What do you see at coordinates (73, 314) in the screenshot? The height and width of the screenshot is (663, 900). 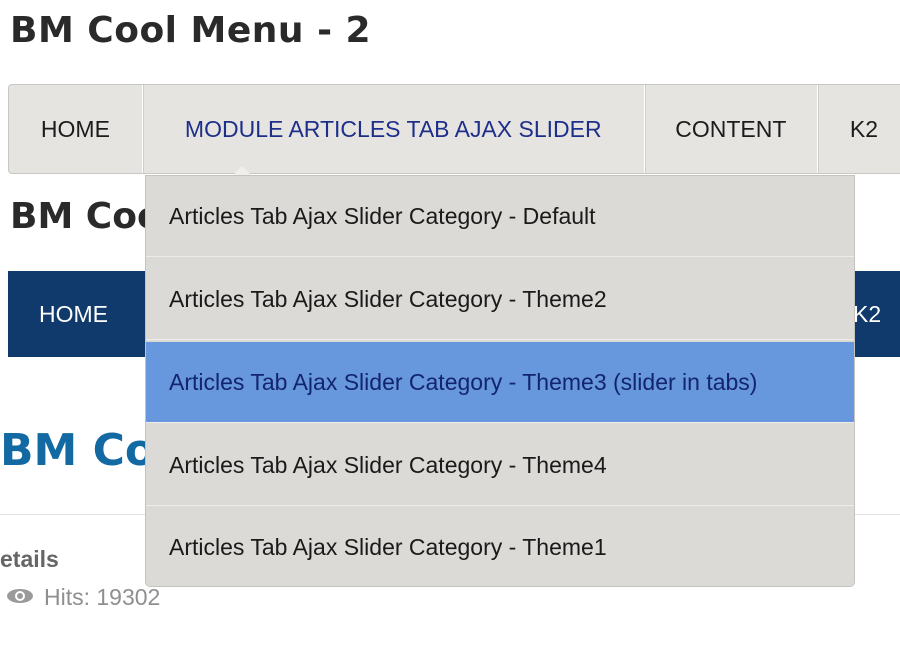 I see `menu2-item-home: HOME` at bounding box center [73, 314].